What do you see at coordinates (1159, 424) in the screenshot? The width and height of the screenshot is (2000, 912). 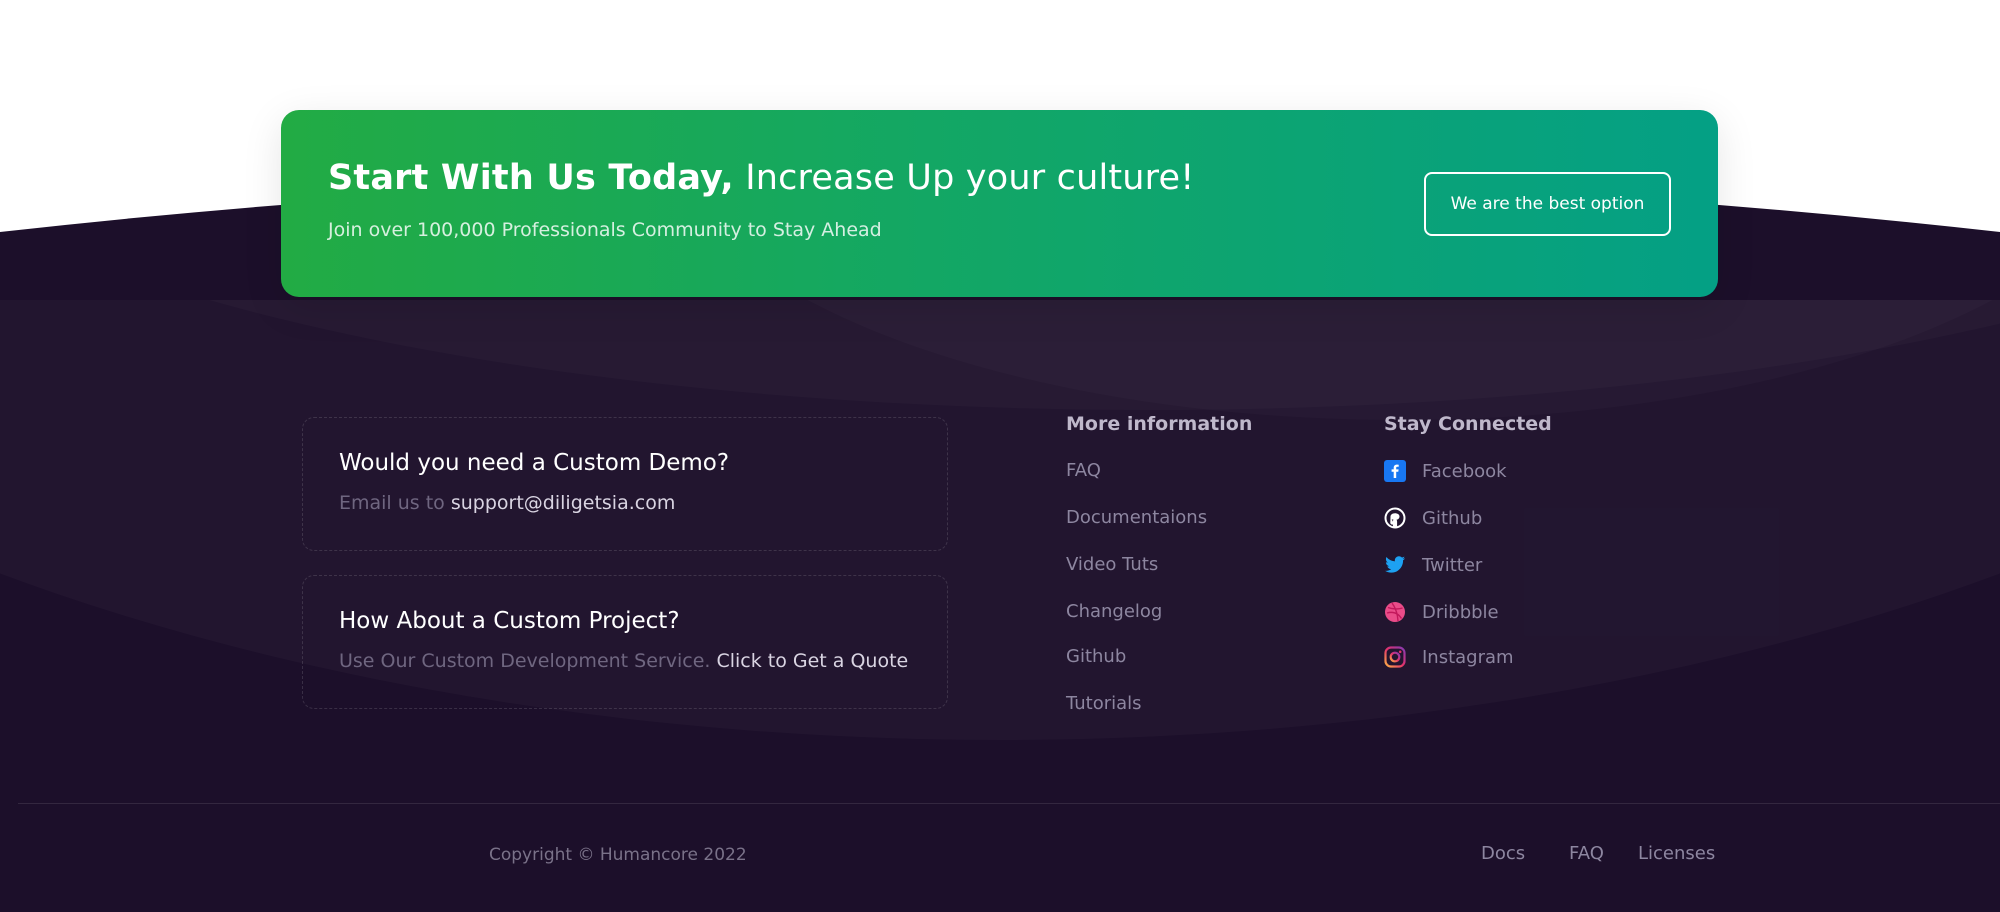 I see `more-information-heading: More information` at bounding box center [1159, 424].